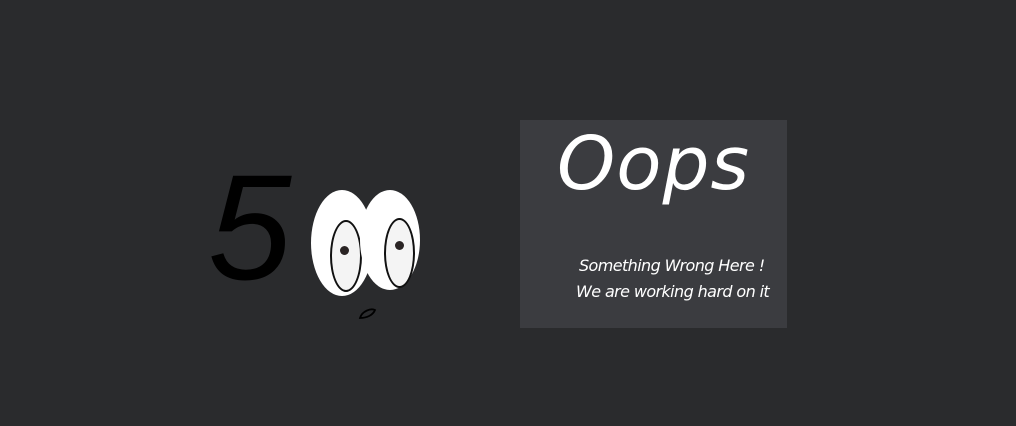 The height and width of the screenshot is (426, 1016). Describe the element at coordinates (399, 253) in the screenshot. I see `right-eye-pupil-ring` at that location.